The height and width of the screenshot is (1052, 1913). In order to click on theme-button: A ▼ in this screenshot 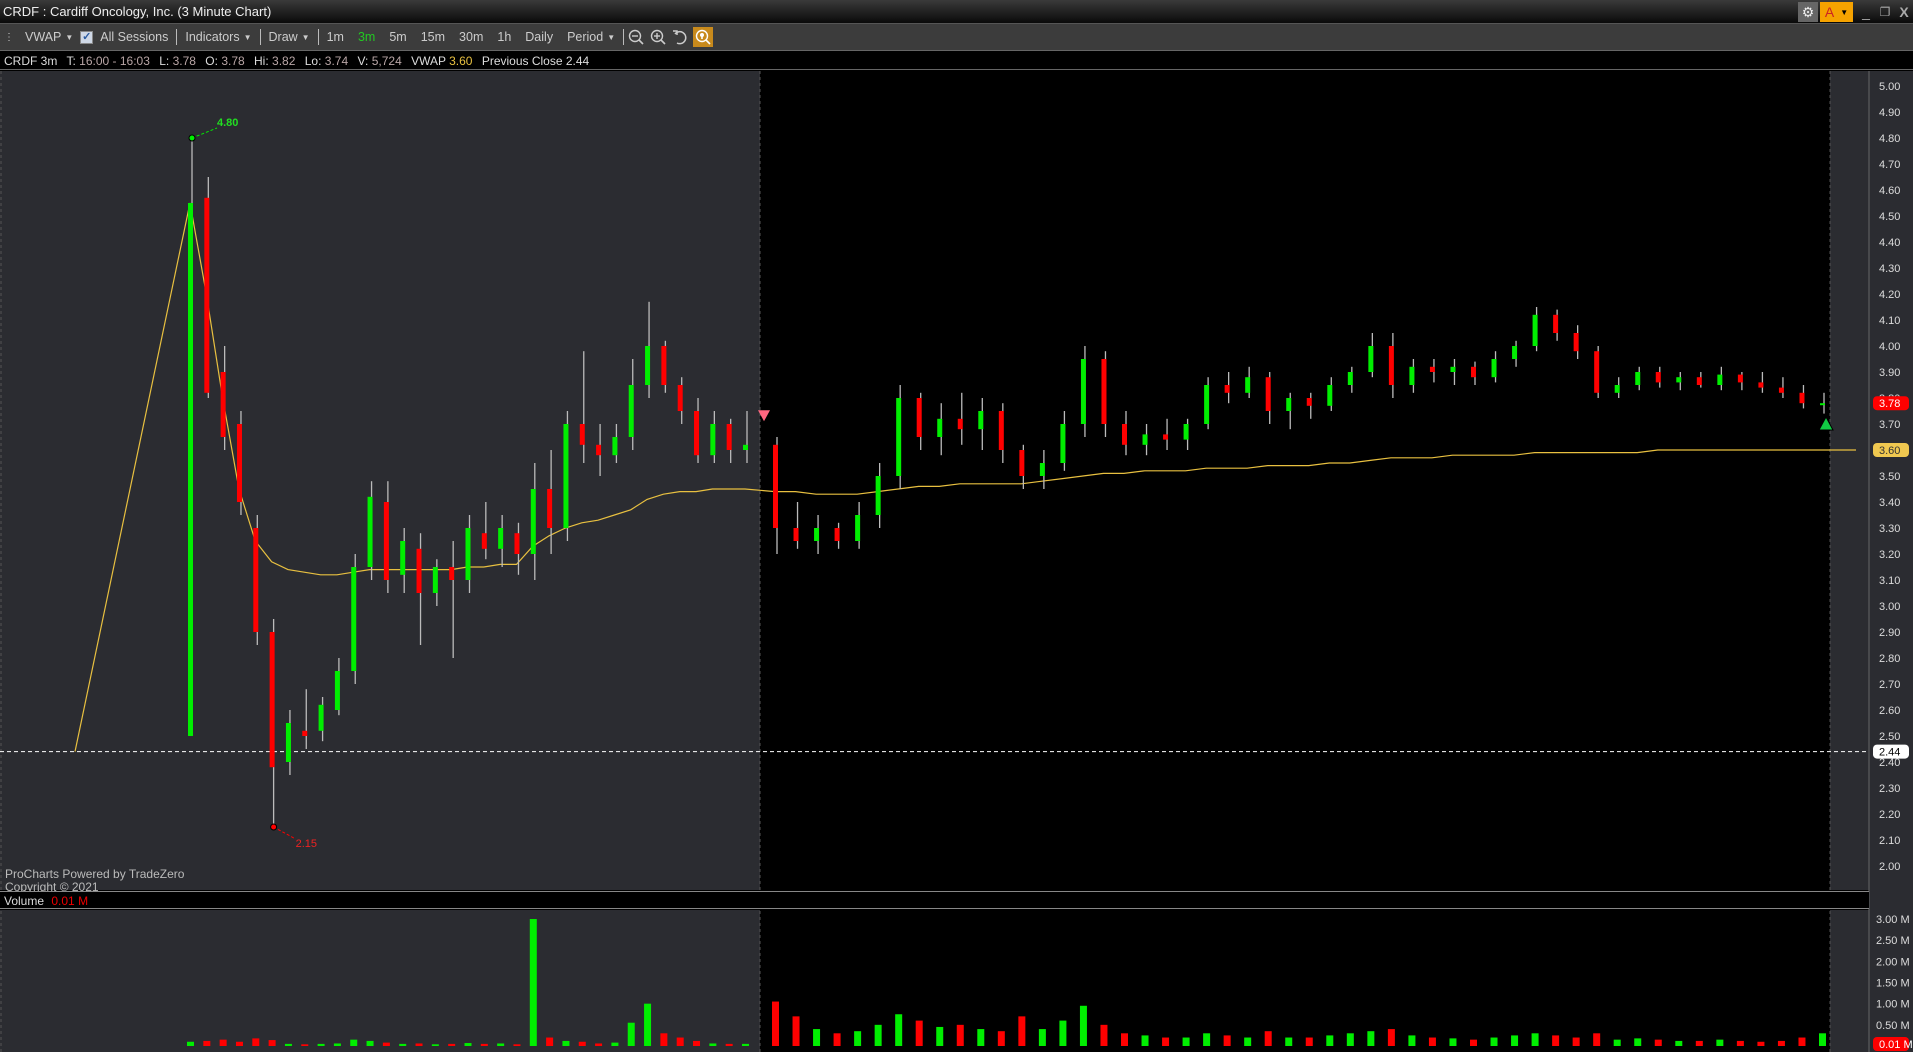, I will do `click(1836, 12)`.